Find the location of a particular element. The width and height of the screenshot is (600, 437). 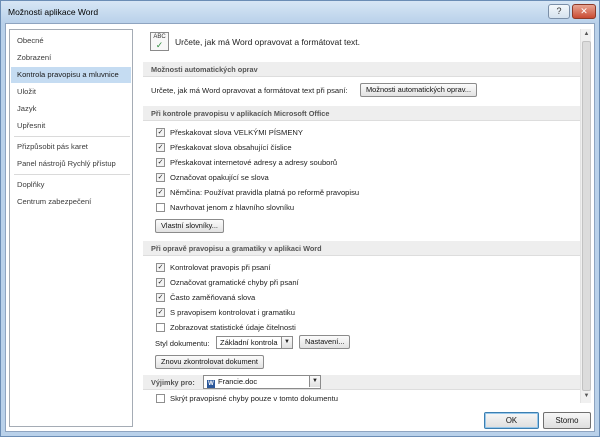

sidebar-item-trust-center: Centrum zabezpečení is located at coordinates (71, 202).